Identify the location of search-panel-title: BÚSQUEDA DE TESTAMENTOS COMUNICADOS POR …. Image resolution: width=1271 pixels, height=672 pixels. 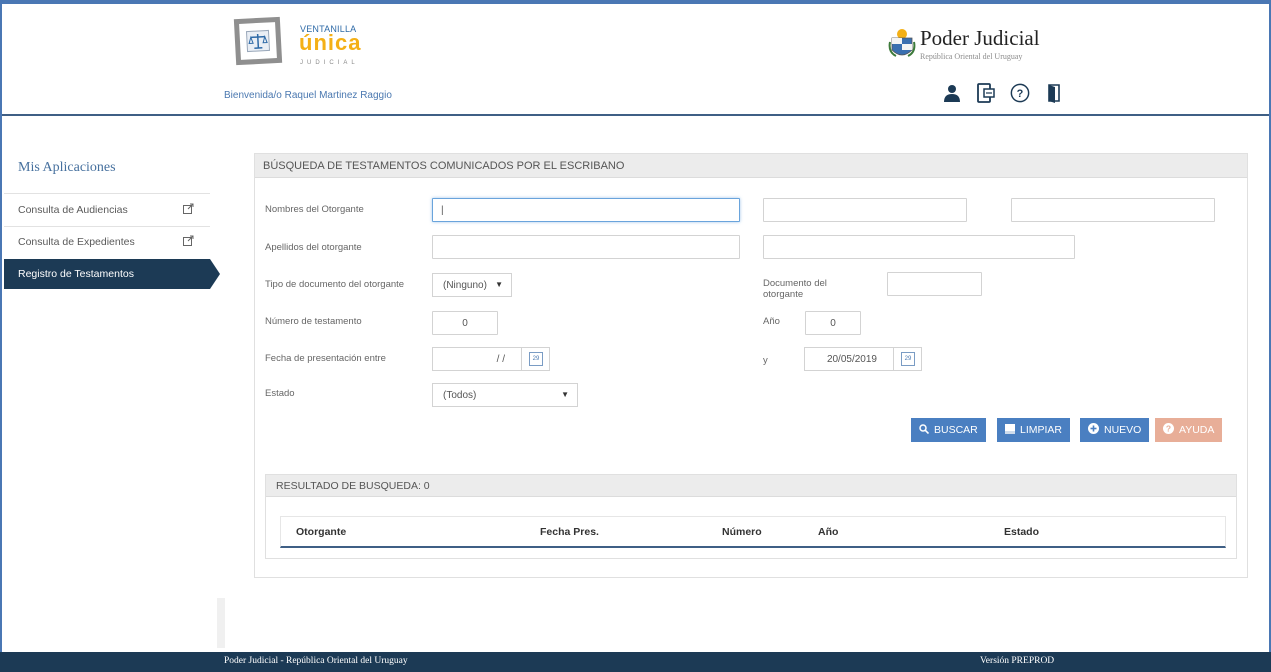
(751, 166).